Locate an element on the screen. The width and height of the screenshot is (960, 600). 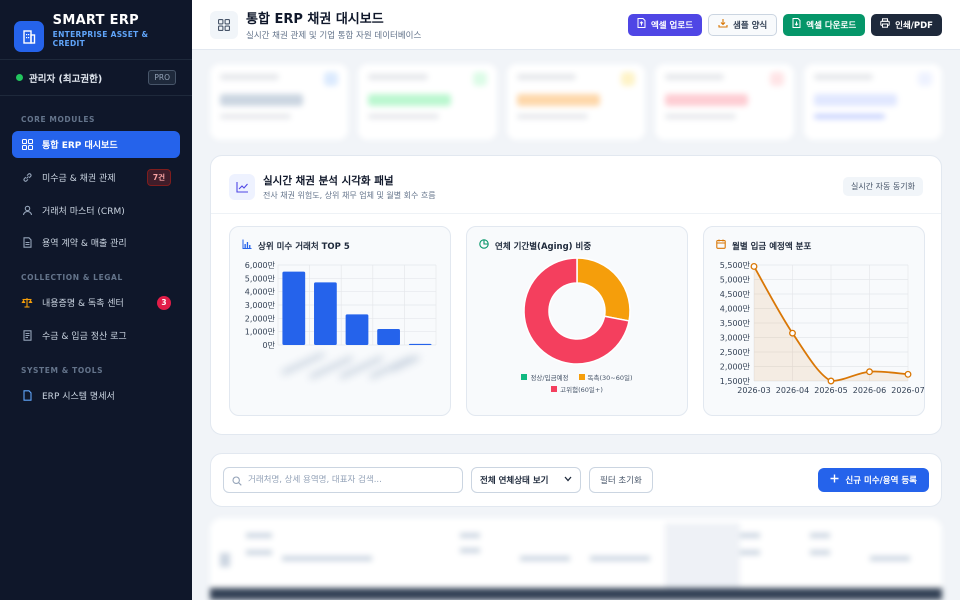
sidebar-item-notices: 내용증명 & 독촉 센터 3 is located at coordinates (96, 302).